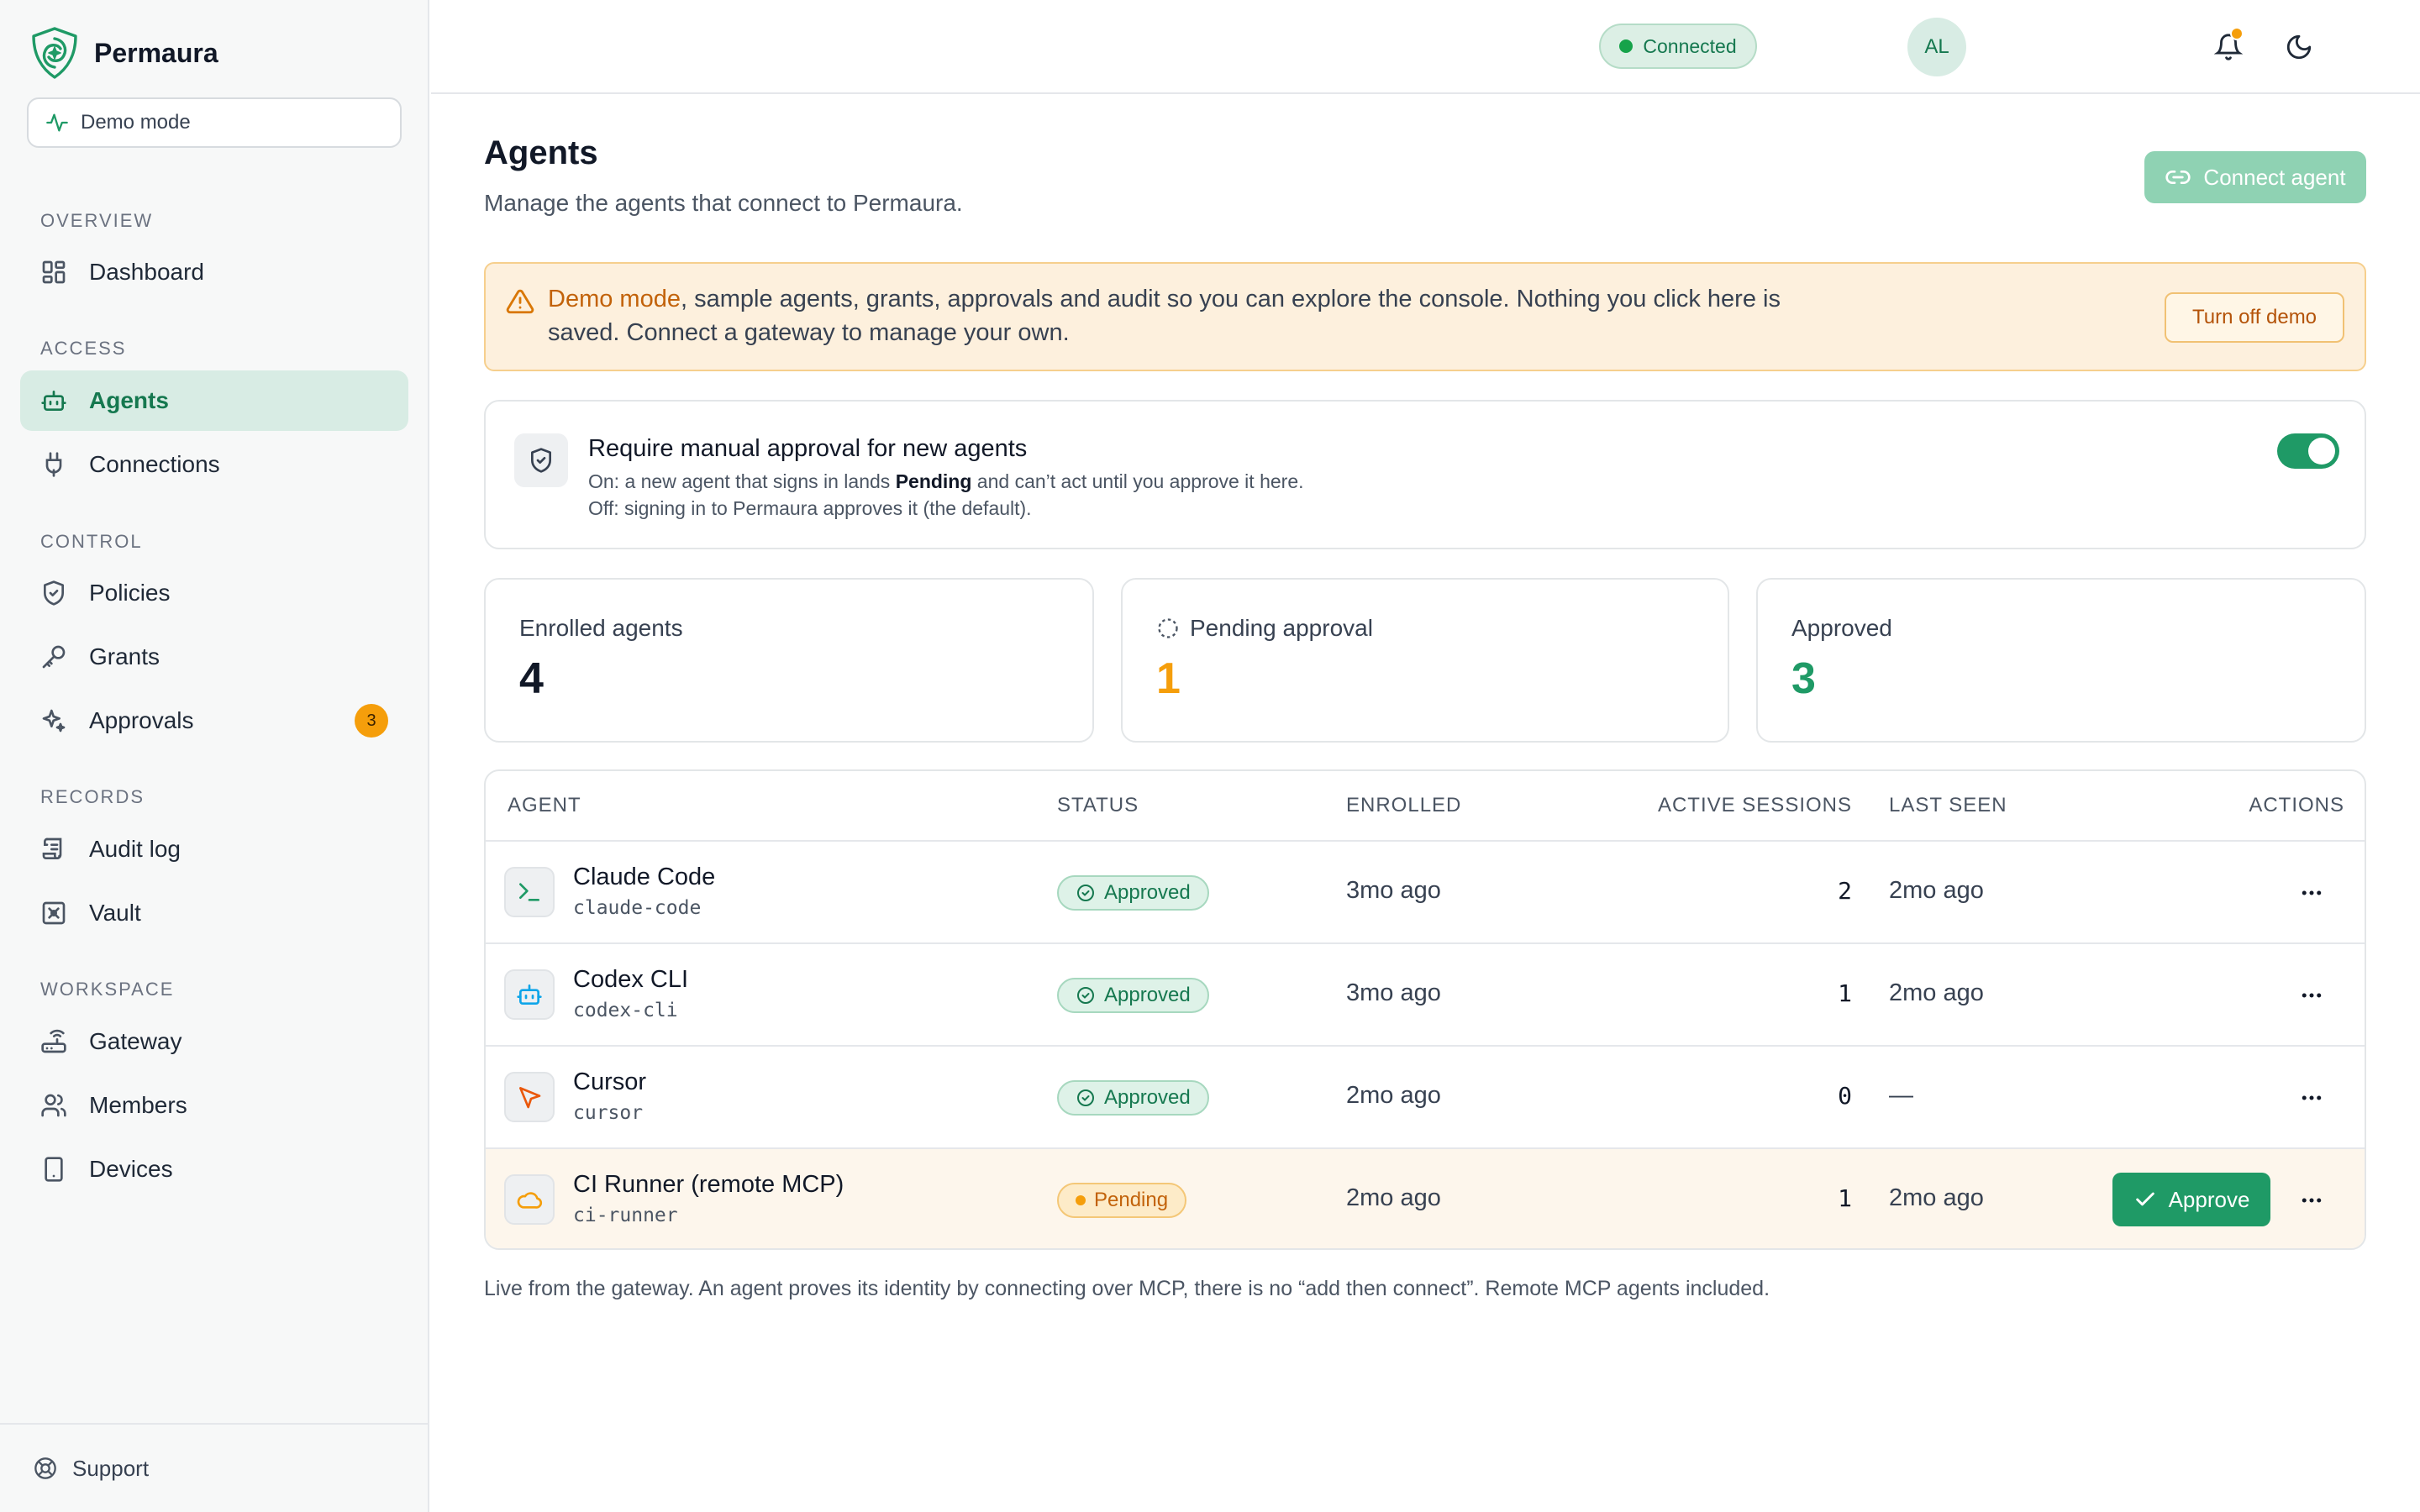 Image resolution: width=2420 pixels, height=1512 pixels. I want to click on col-status: STATUS, so click(1098, 805).